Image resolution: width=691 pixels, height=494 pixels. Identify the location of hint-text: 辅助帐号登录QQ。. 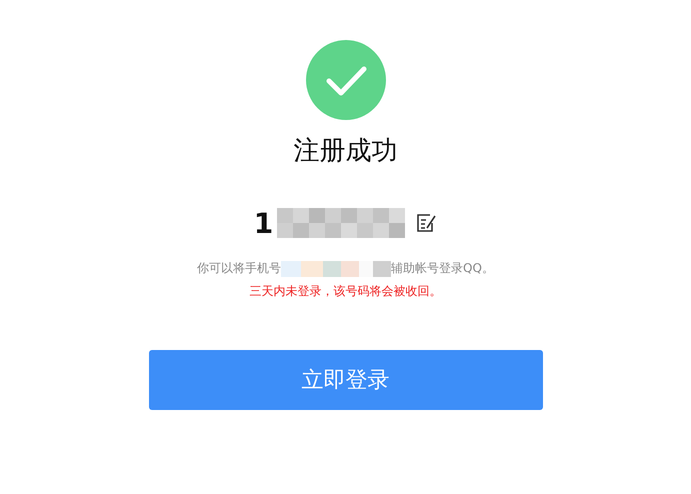
(442, 268).